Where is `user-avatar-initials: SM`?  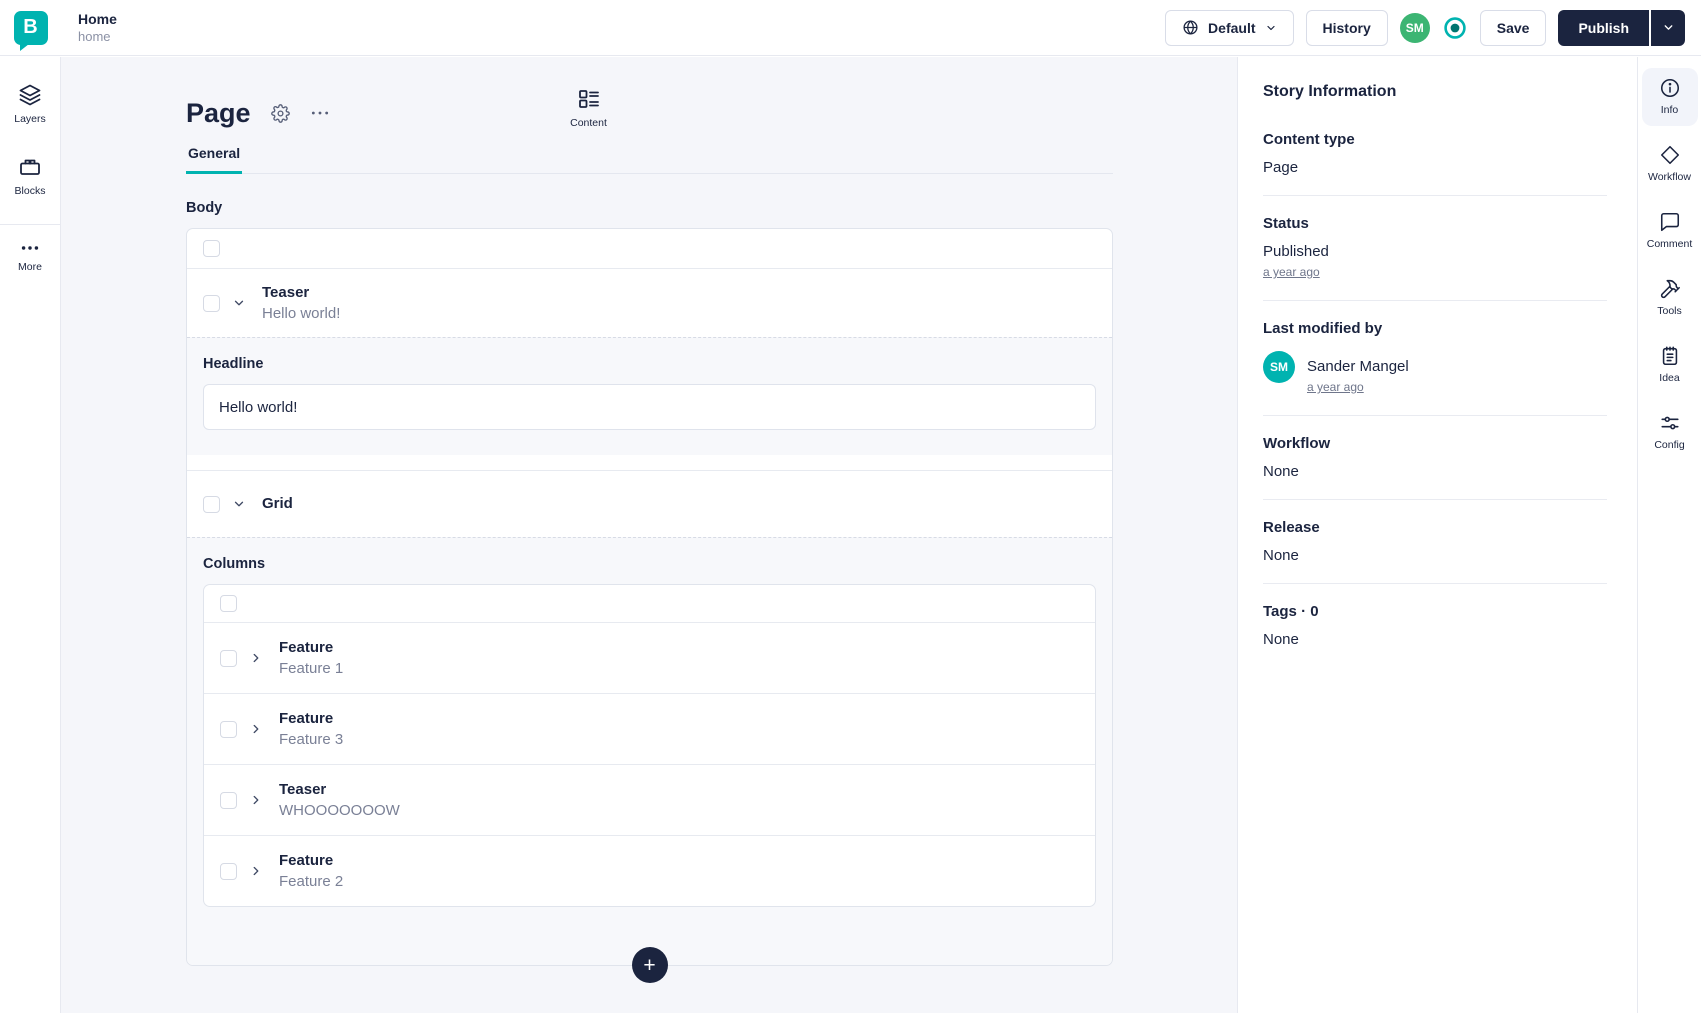
user-avatar-initials: SM is located at coordinates (1414, 27).